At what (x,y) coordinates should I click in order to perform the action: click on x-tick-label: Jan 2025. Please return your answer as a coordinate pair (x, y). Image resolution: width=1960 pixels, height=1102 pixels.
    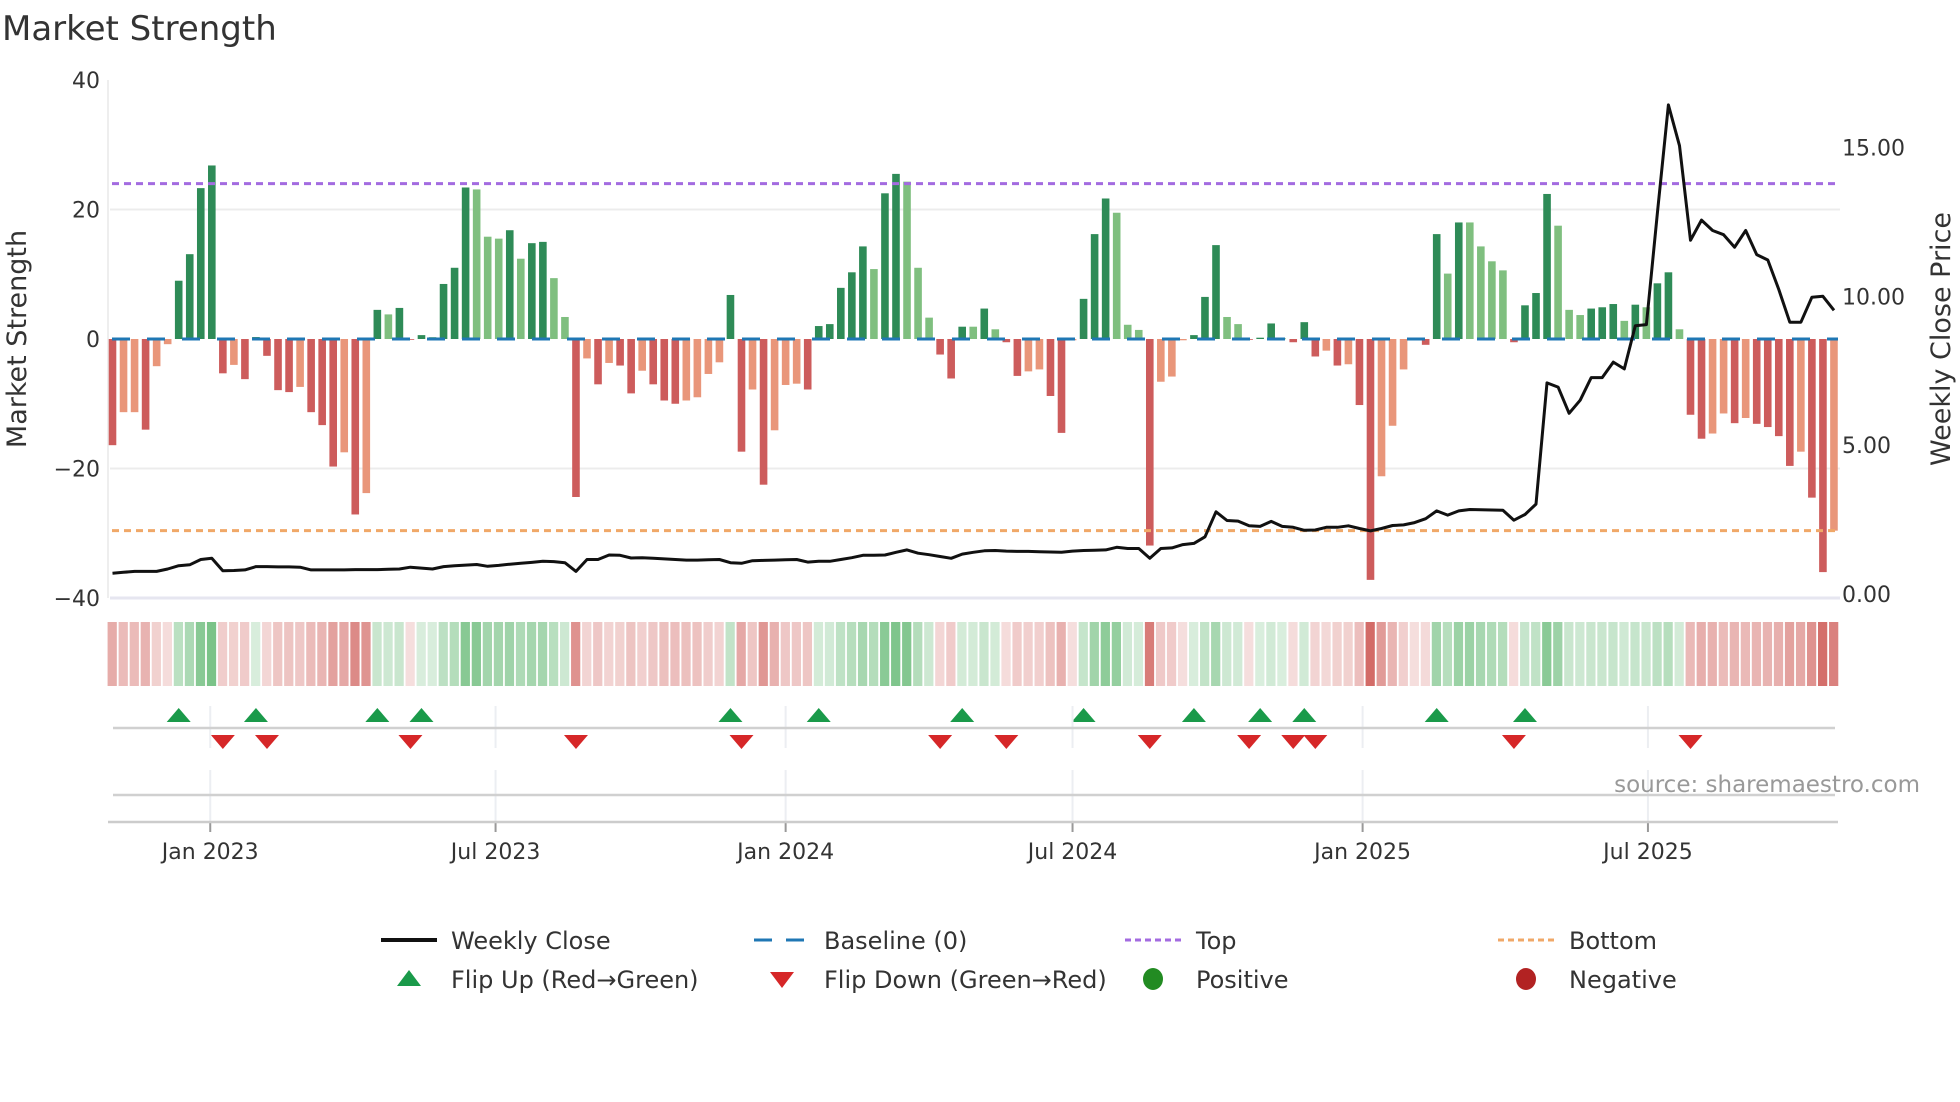
    Looking at the image, I should click on (1361, 852).